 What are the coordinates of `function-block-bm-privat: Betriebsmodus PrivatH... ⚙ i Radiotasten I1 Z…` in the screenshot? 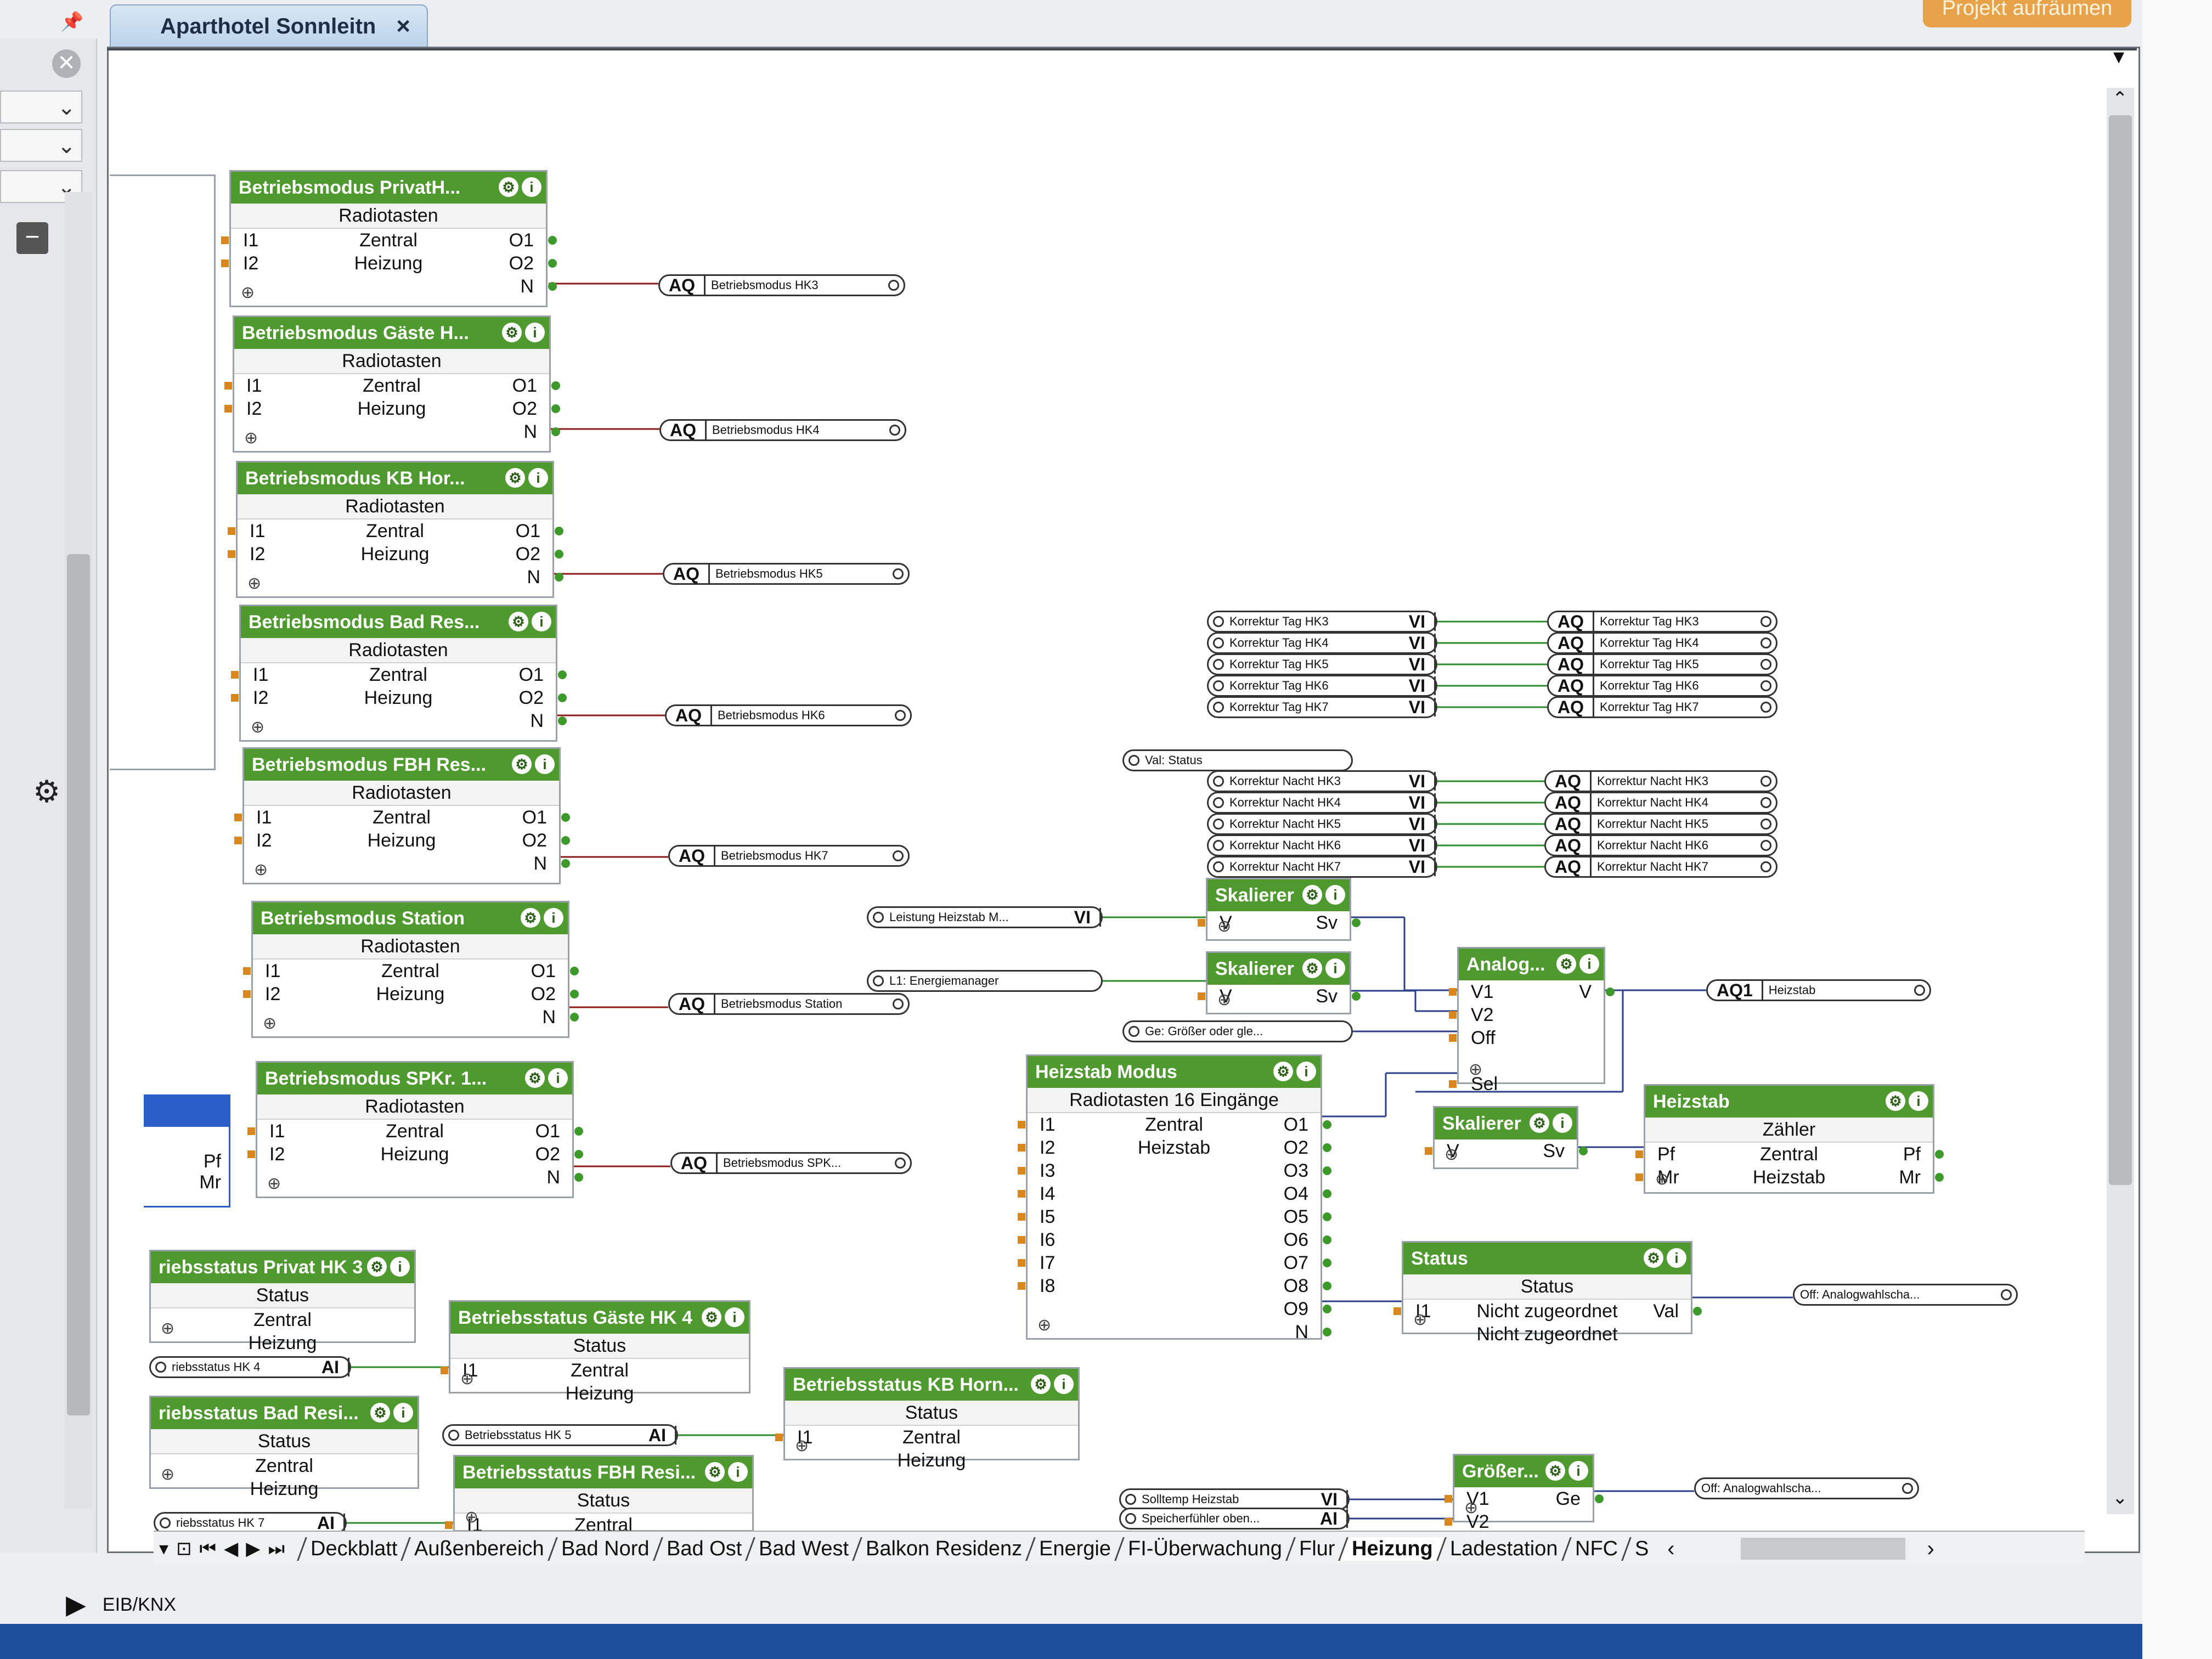 It's located at (389, 238).